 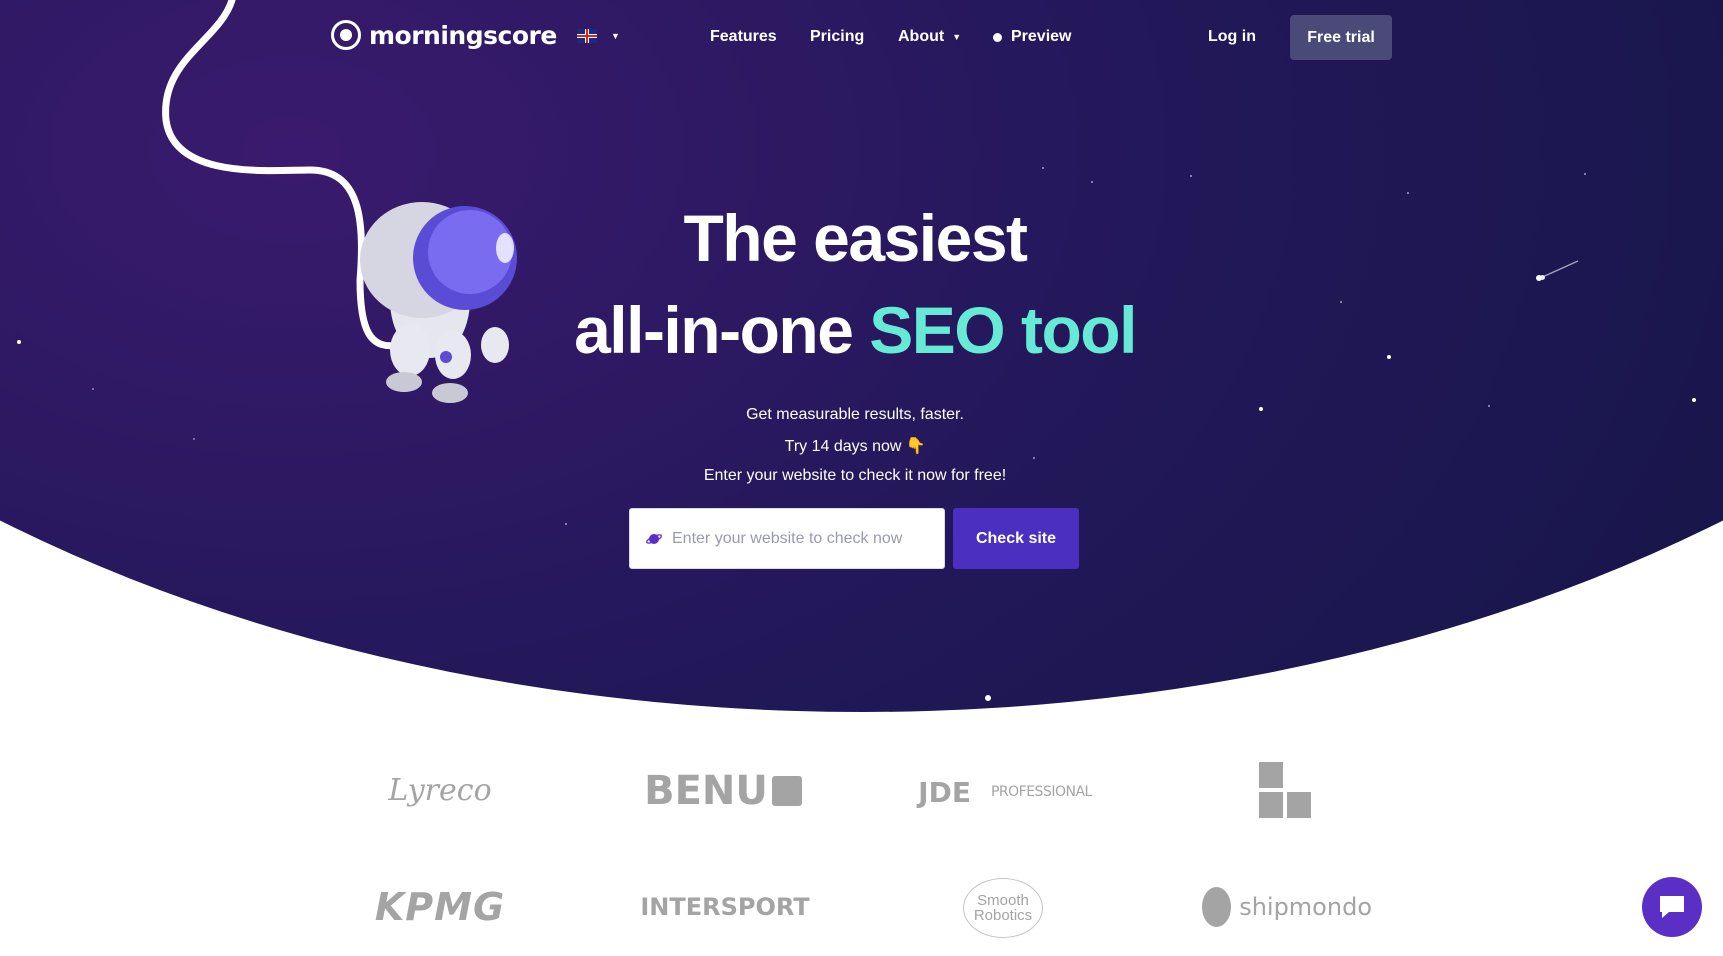 What do you see at coordinates (1003, 900) in the screenshot?
I see `smooth-line-1: Smooth` at bounding box center [1003, 900].